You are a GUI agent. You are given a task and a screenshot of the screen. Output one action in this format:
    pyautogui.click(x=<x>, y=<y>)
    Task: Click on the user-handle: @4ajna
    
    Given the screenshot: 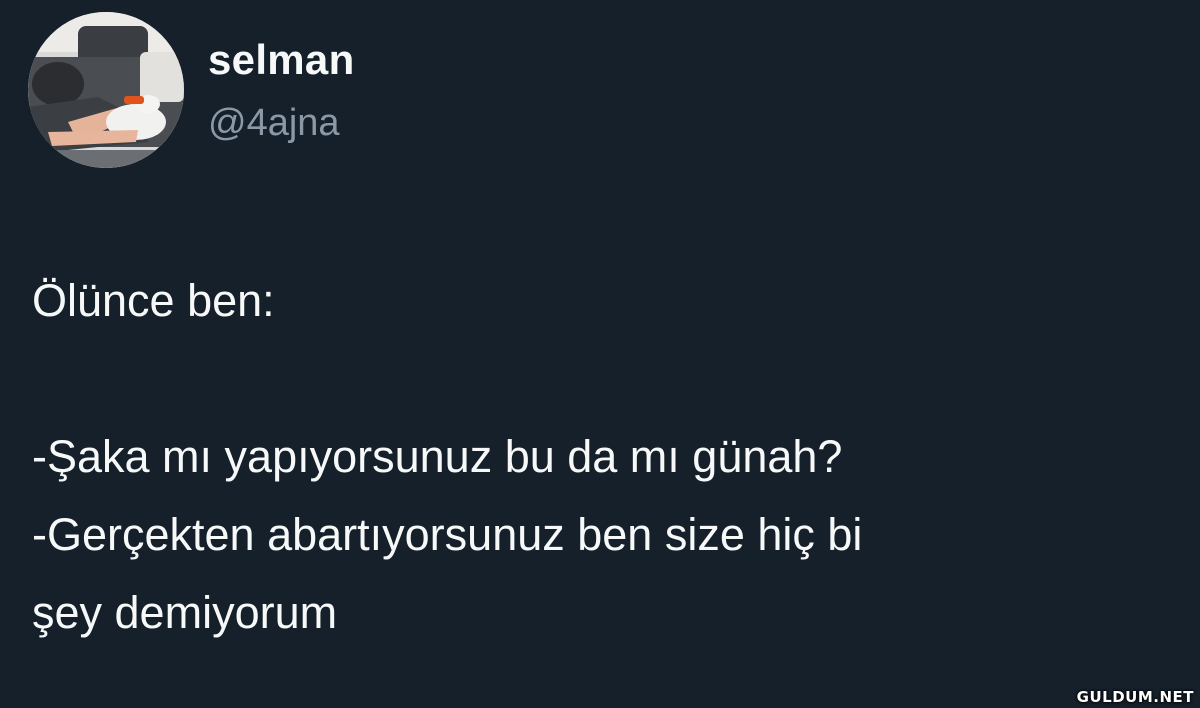 What is the action you would take?
    pyautogui.click(x=274, y=123)
    